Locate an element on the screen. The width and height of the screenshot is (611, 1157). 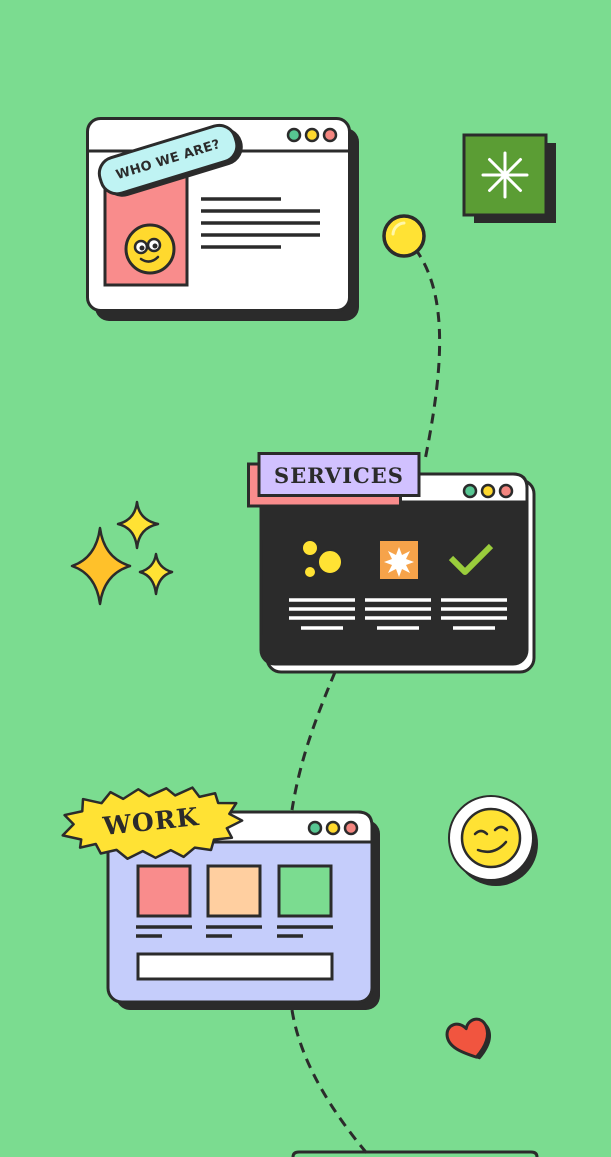
asterisk-icon is located at coordinates (509, 178).